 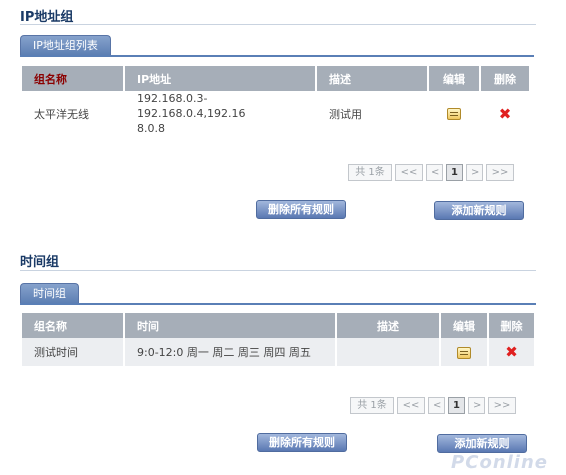 I want to click on time-group-divider, so click(x=278, y=270).